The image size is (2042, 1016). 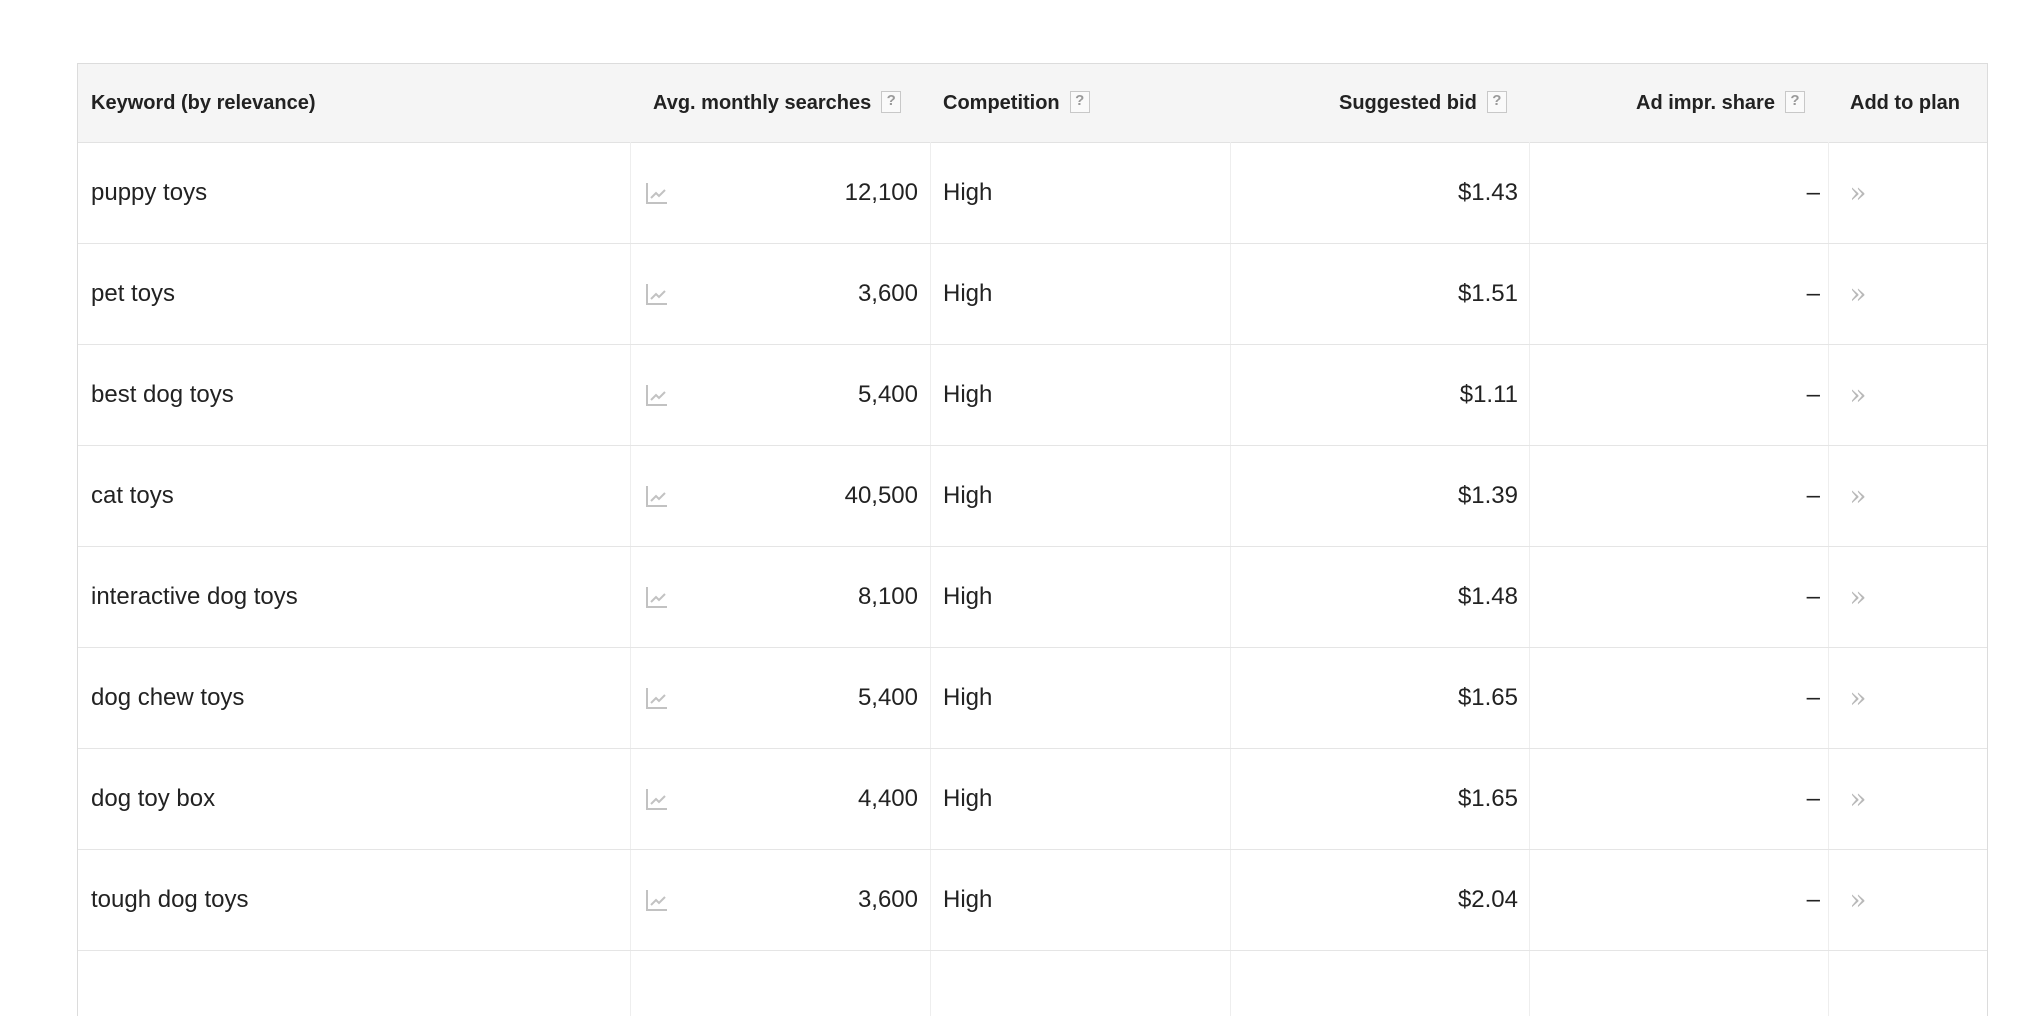 I want to click on bid-cell: $1.51, so click(x=1487, y=293).